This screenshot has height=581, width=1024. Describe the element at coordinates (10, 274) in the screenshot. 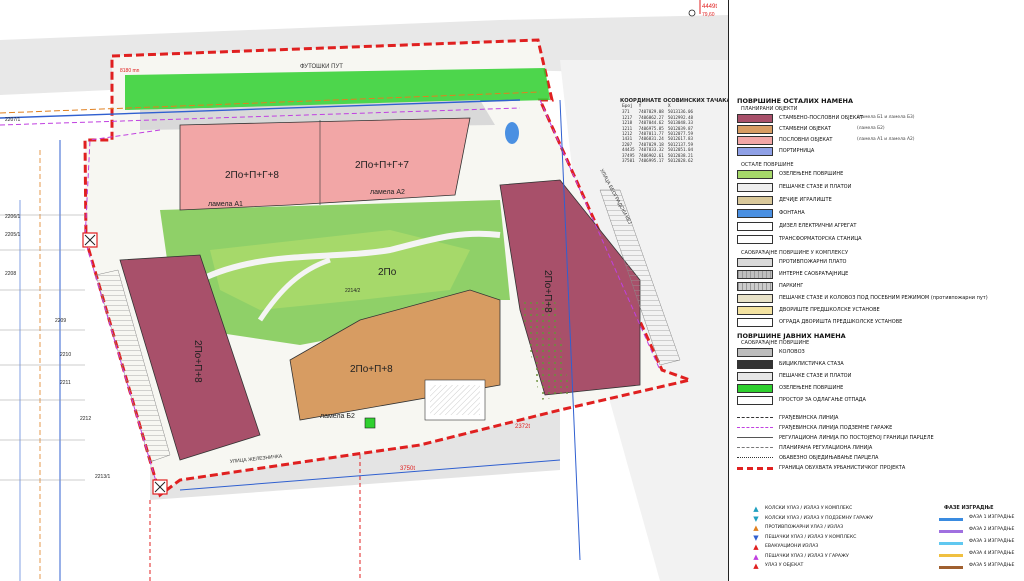

I see `parcel-label: 2208` at that location.